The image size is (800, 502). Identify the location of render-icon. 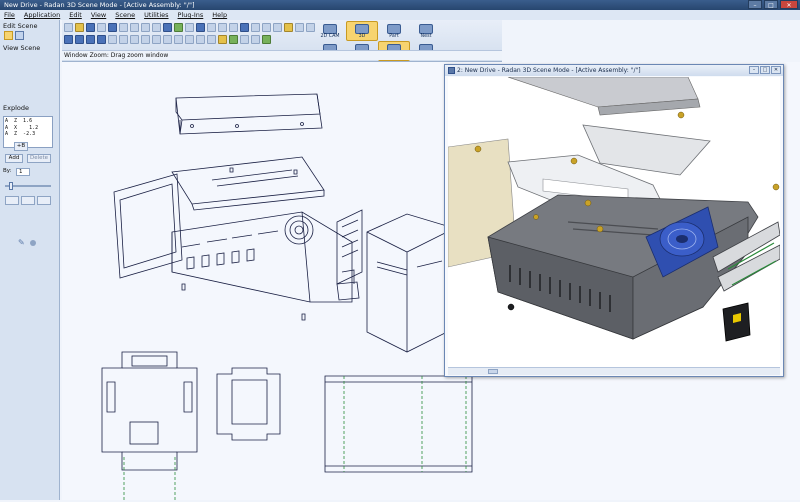
(255, 27).